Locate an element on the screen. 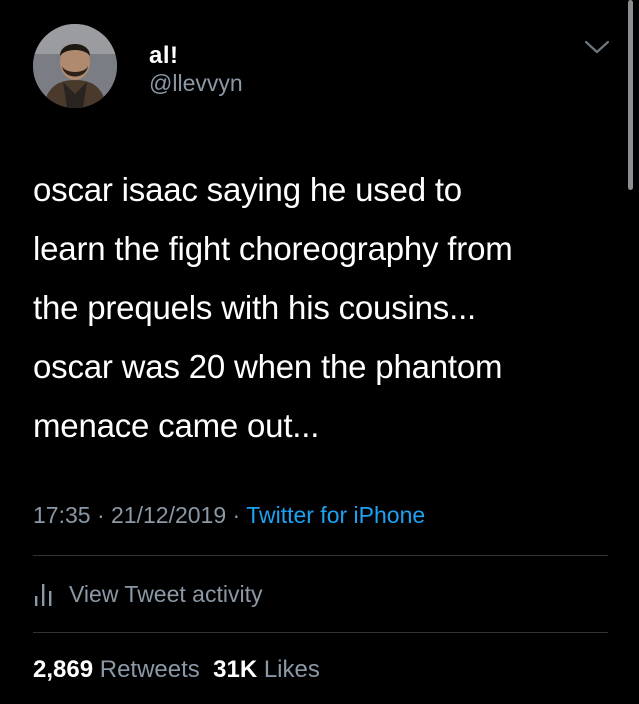 Image resolution: width=639 pixels, height=704 pixels. display-name: a‌l! is located at coordinates (164, 56).